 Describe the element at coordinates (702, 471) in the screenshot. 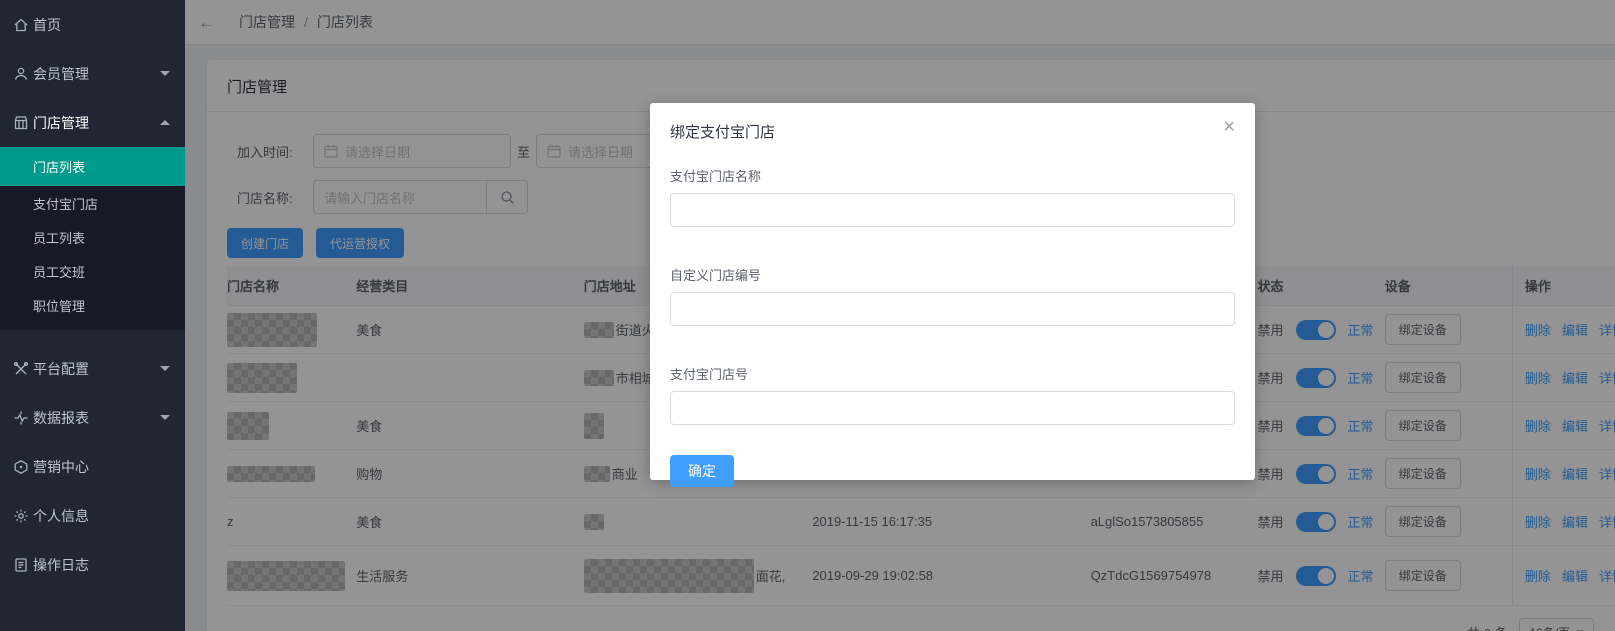

I see `confirm-button: 确定` at that location.